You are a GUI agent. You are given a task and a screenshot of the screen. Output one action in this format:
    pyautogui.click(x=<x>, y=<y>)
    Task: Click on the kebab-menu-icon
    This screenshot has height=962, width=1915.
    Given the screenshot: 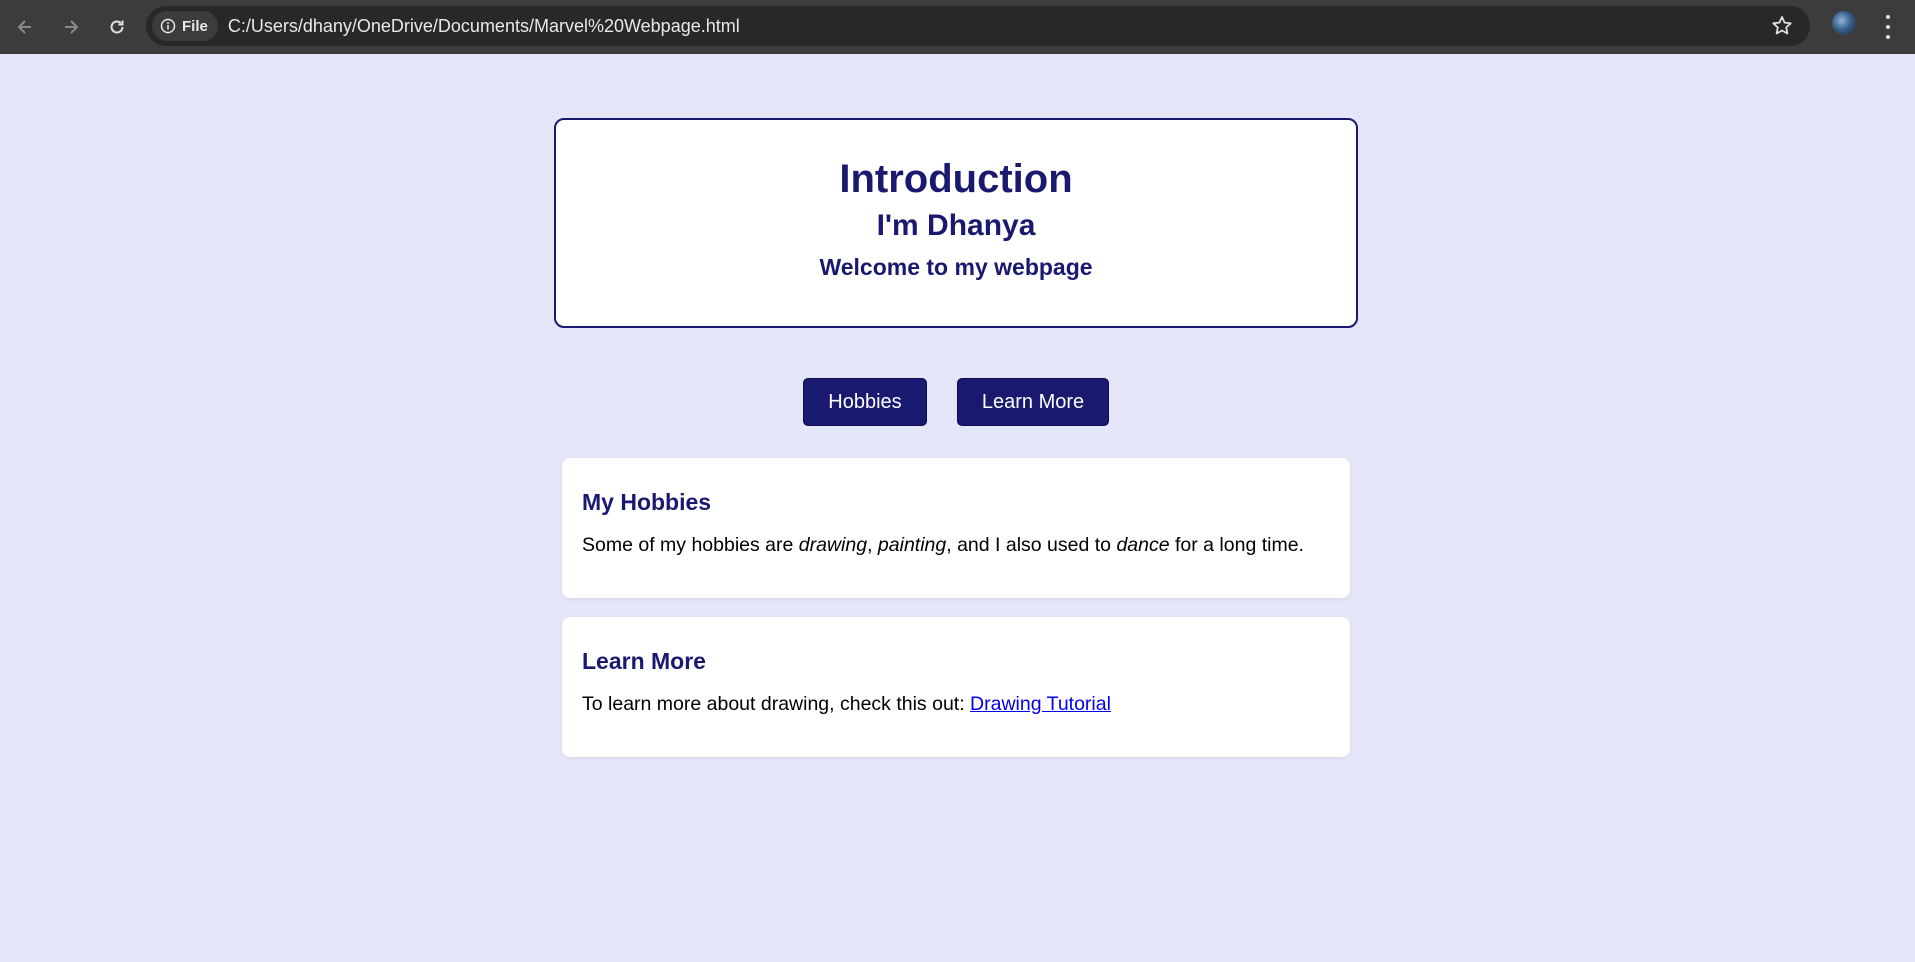 What is the action you would take?
    pyautogui.click(x=1888, y=27)
    